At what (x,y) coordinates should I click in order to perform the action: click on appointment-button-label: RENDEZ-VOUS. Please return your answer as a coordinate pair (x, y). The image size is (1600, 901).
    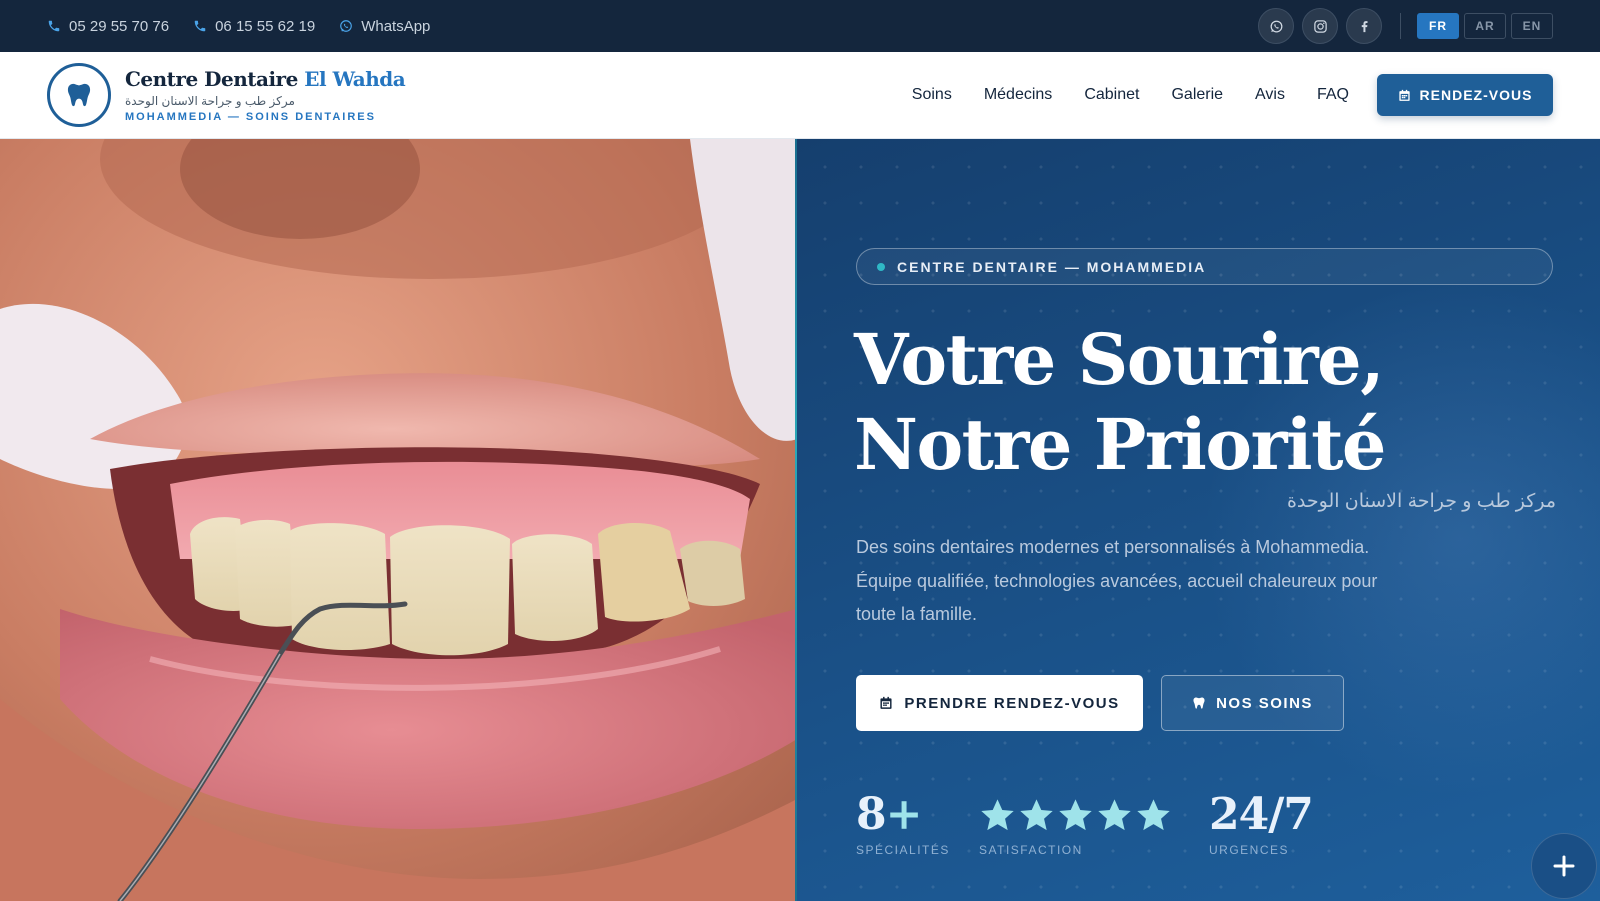
    Looking at the image, I should click on (1476, 95).